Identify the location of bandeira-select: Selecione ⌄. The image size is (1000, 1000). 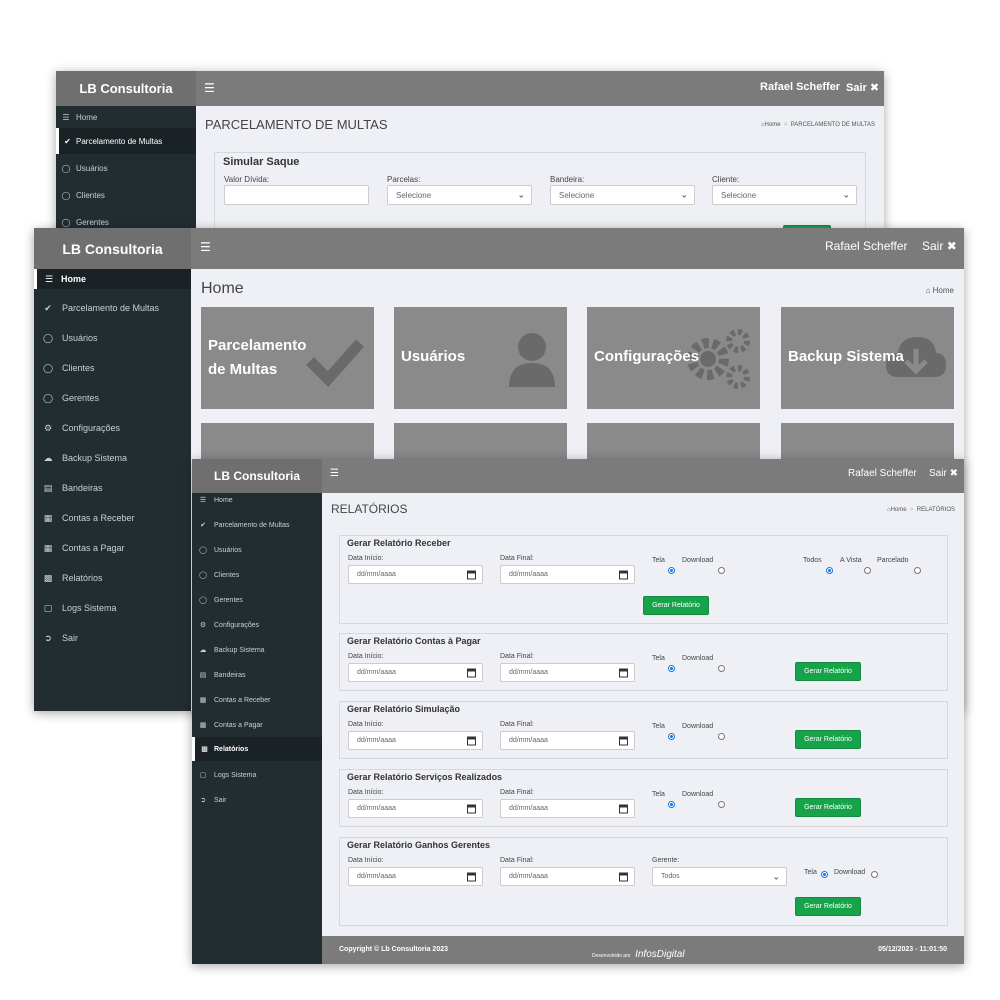
(622, 195).